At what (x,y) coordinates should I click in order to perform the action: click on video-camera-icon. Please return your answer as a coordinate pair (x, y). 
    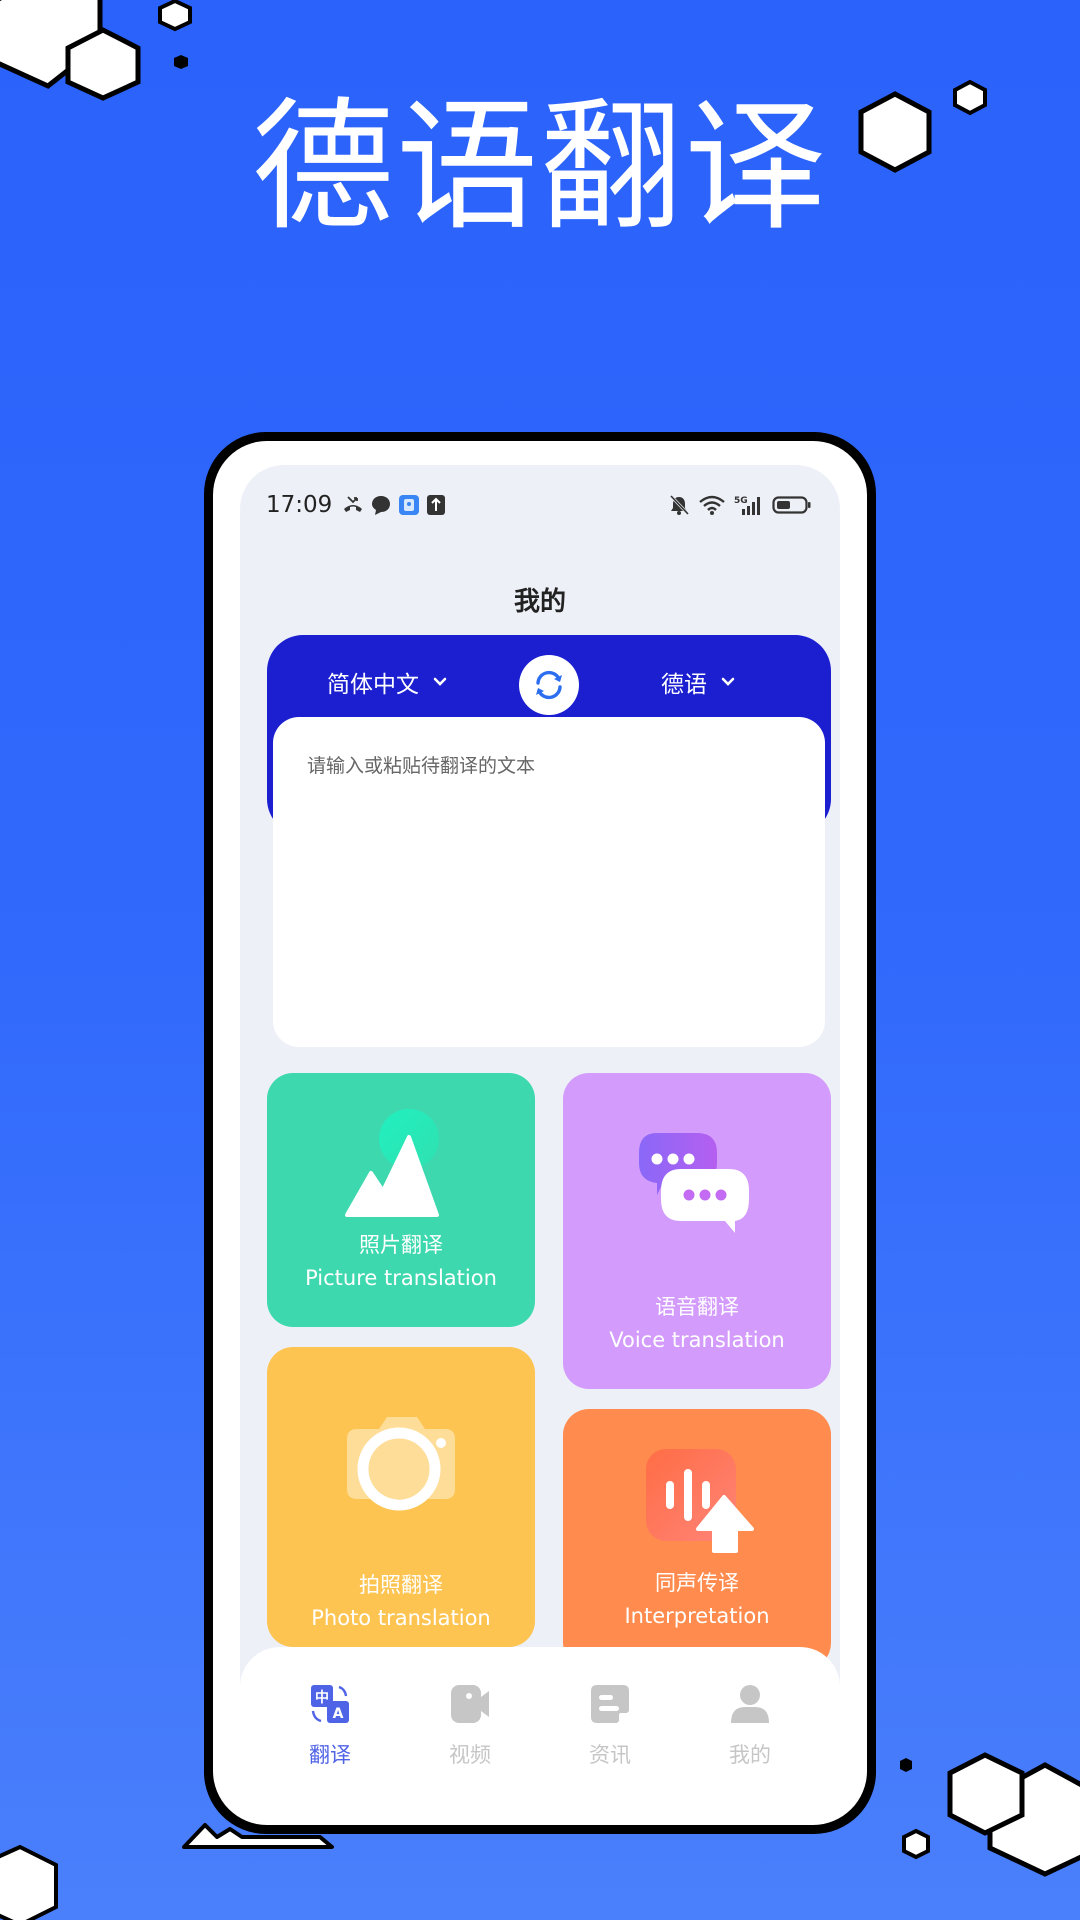
    Looking at the image, I should click on (470, 1704).